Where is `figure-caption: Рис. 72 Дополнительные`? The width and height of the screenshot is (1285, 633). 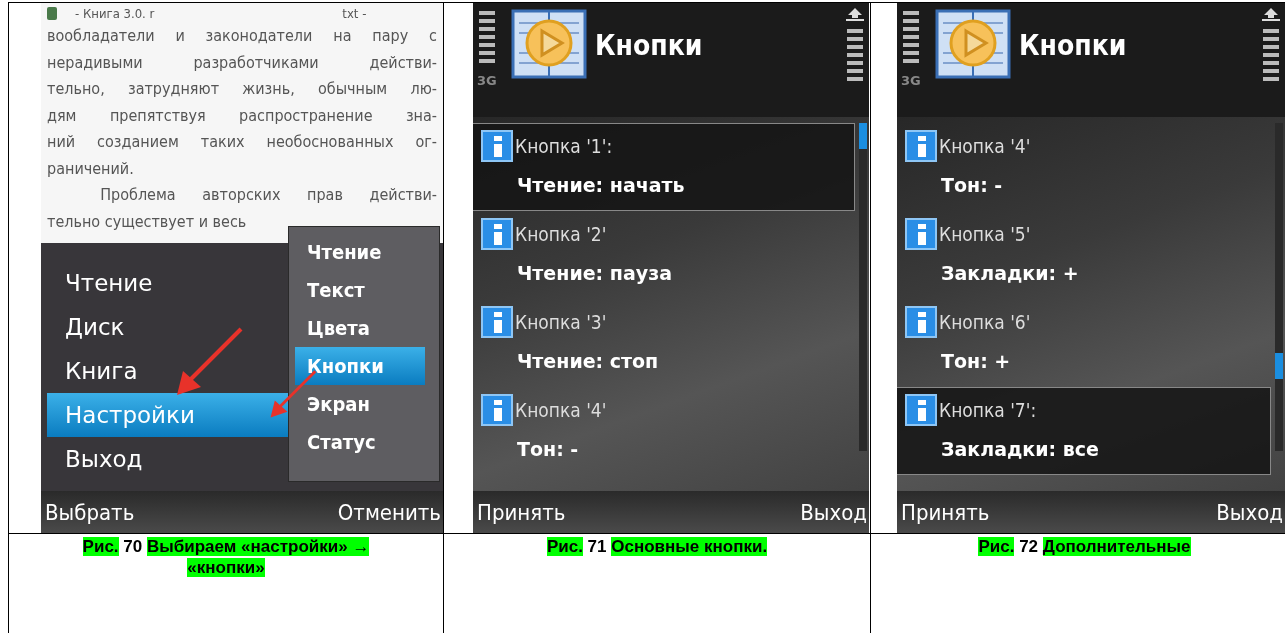 figure-caption: Рис. 72 Дополнительные is located at coordinates (1084, 547).